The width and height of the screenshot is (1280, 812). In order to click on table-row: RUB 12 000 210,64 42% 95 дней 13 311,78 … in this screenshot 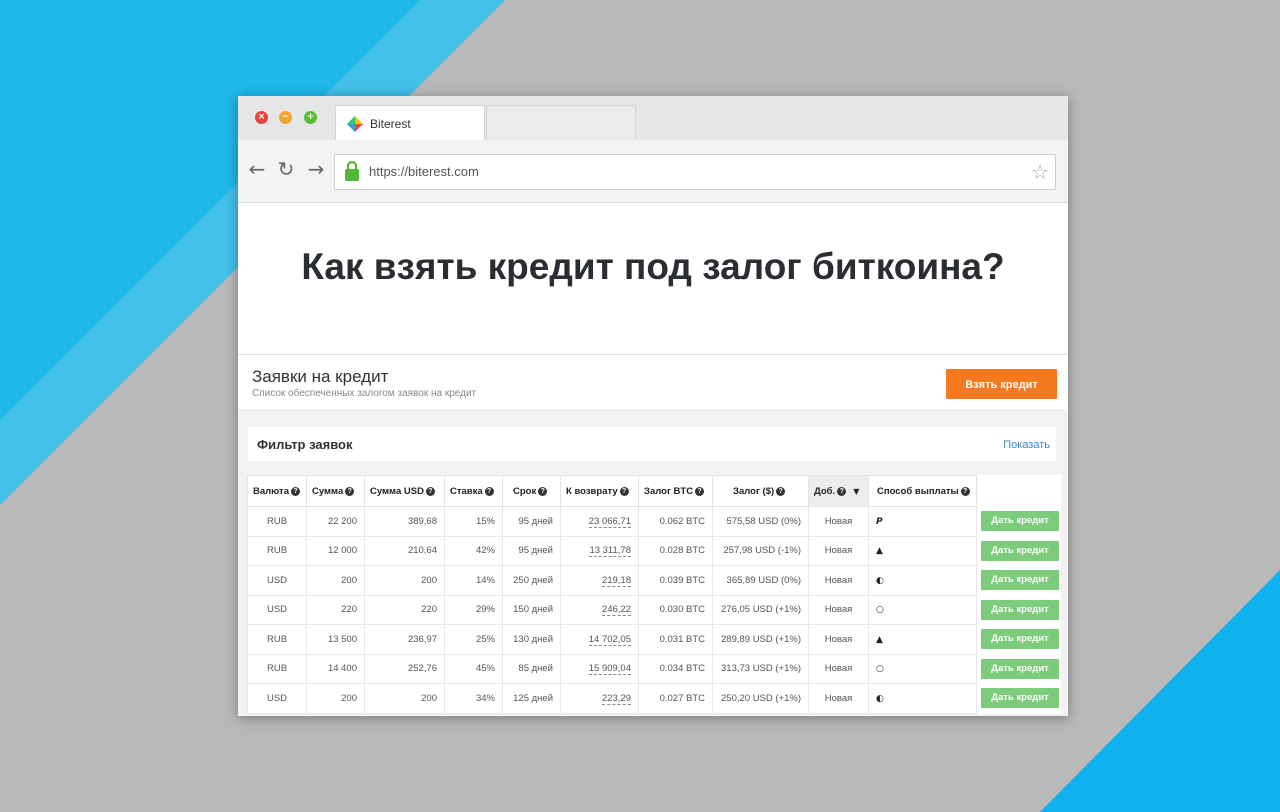, I will do `click(654, 550)`.